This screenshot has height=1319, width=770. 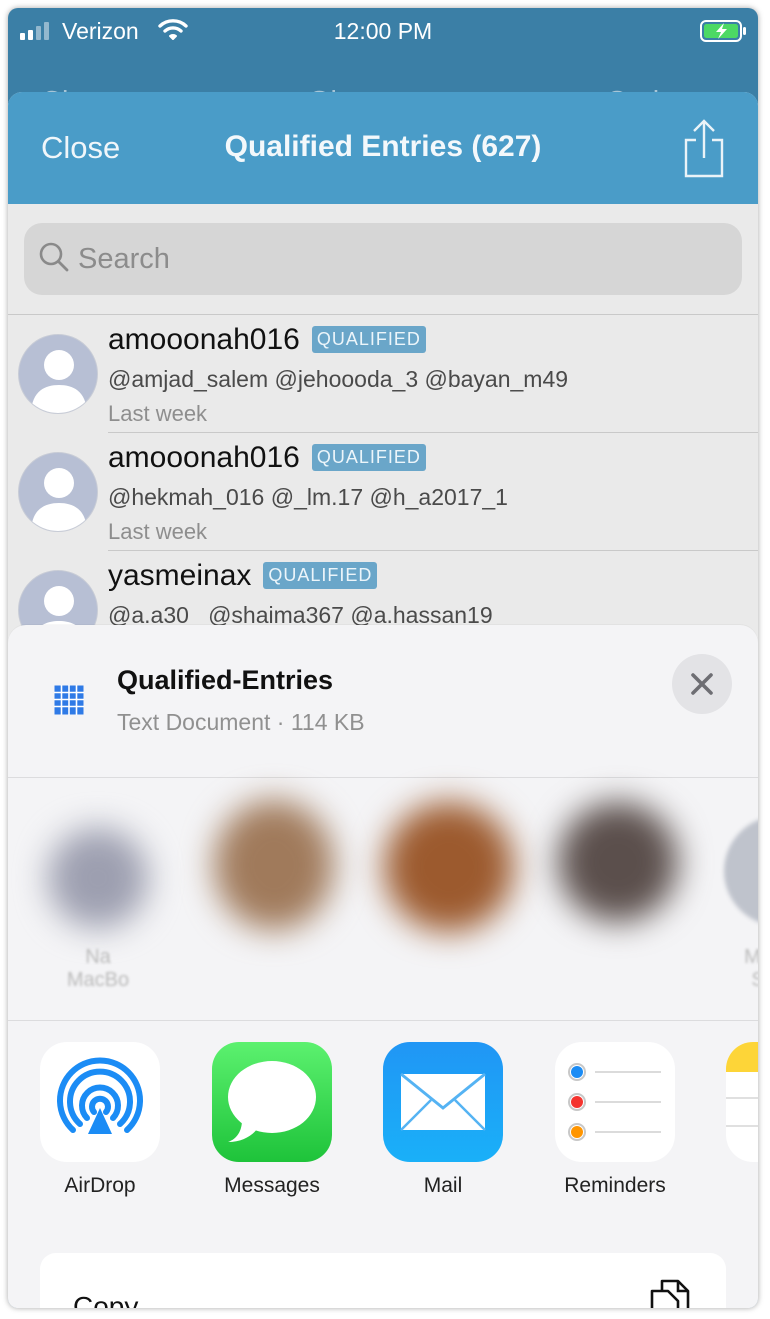 I want to click on file-info: Text Document · 114 KB, so click(x=241, y=722).